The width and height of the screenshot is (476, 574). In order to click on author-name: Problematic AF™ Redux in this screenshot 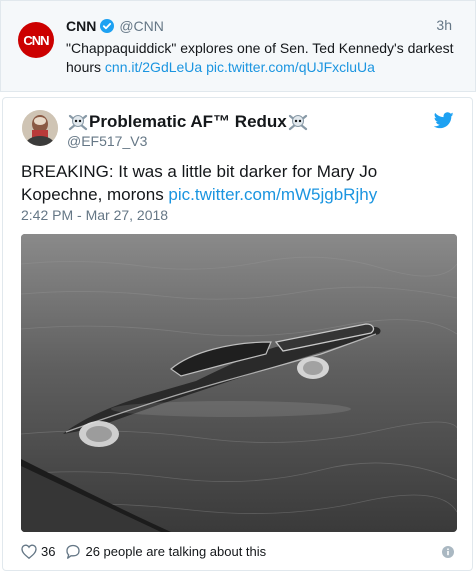, I will do `click(188, 121)`.